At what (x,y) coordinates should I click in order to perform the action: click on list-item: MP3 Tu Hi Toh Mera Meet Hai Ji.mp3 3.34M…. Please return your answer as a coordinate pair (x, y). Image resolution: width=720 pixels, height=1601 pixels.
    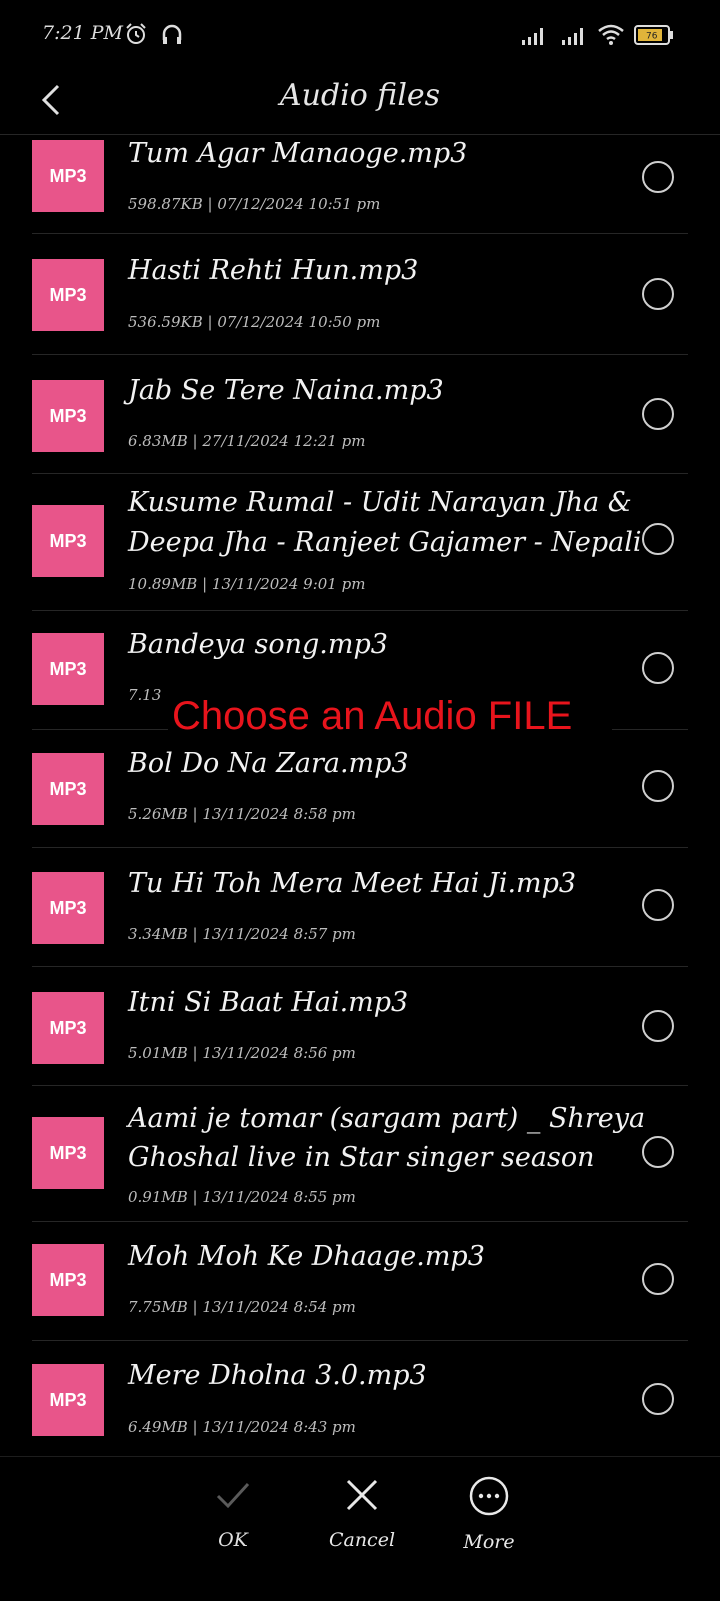
    Looking at the image, I should click on (360, 907).